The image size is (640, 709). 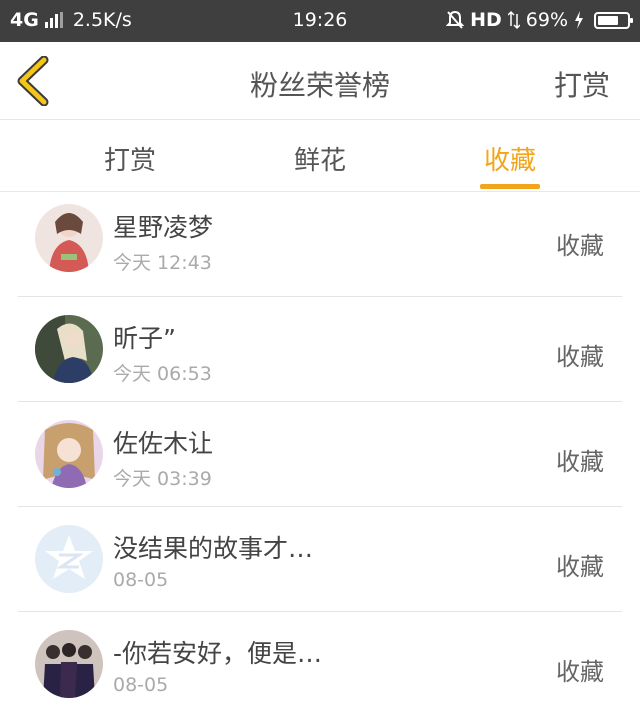 I want to click on battery-percent: 69%, so click(x=546, y=20).